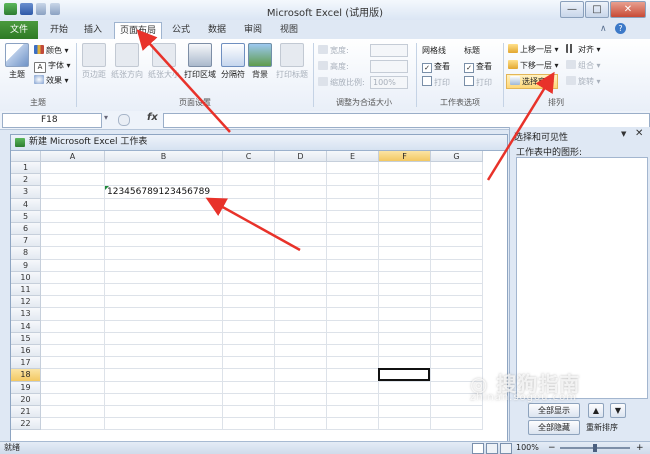  What do you see at coordinates (520, 126) in the screenshot?
I see `arrow-to-selection-pane` at bounding box center [520, 126].